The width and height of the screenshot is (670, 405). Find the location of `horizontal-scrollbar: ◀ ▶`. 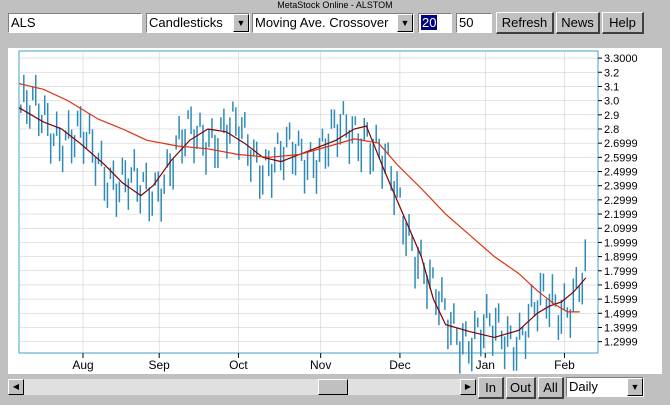

horizontal-scrollbar: ◀ ▶ is located at coordinates (242, 387).